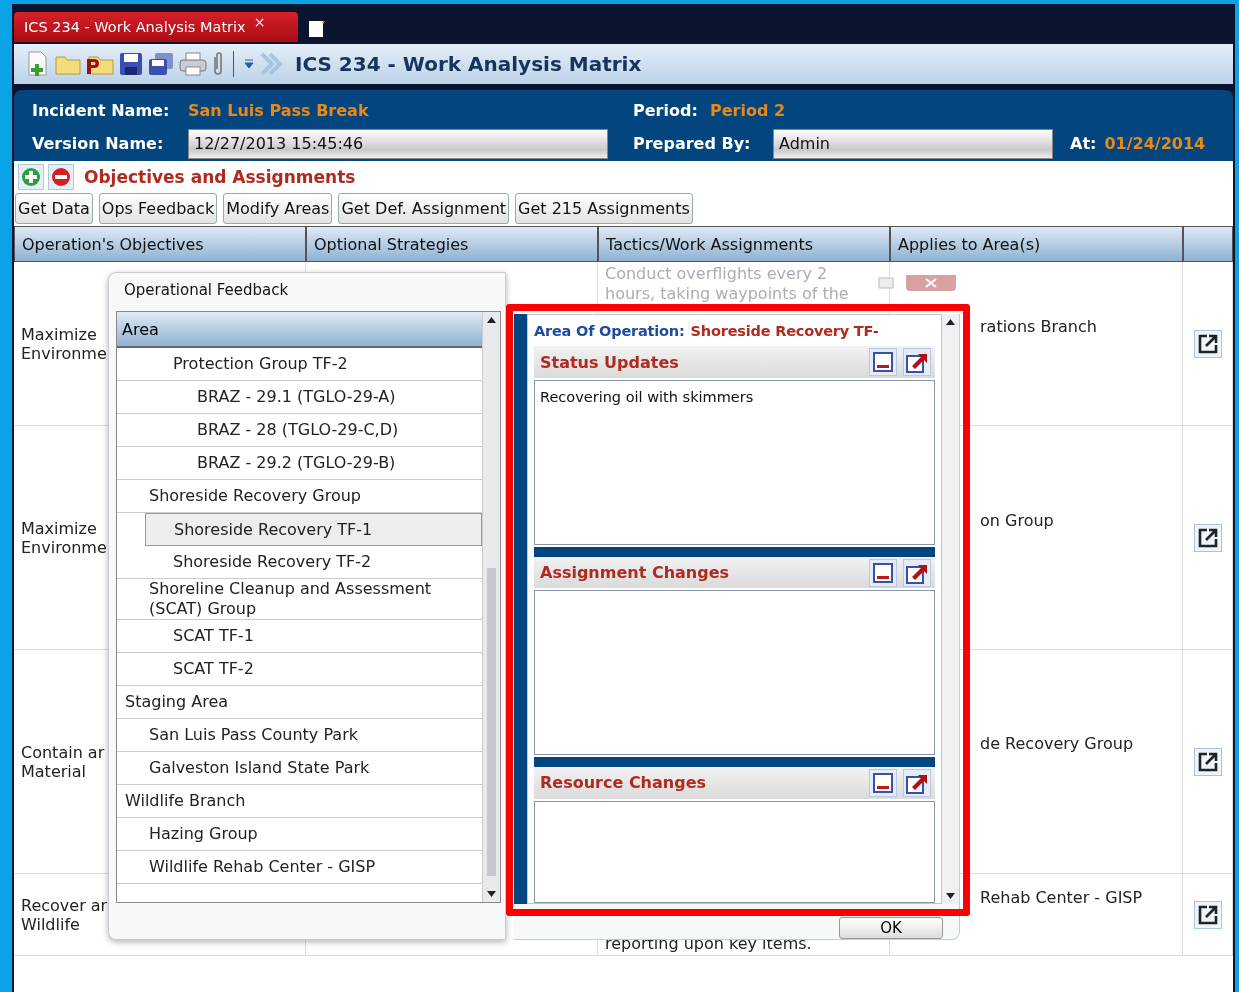  I want to click on notes-field: Recovering oil with skimmers, so click(734, 462).